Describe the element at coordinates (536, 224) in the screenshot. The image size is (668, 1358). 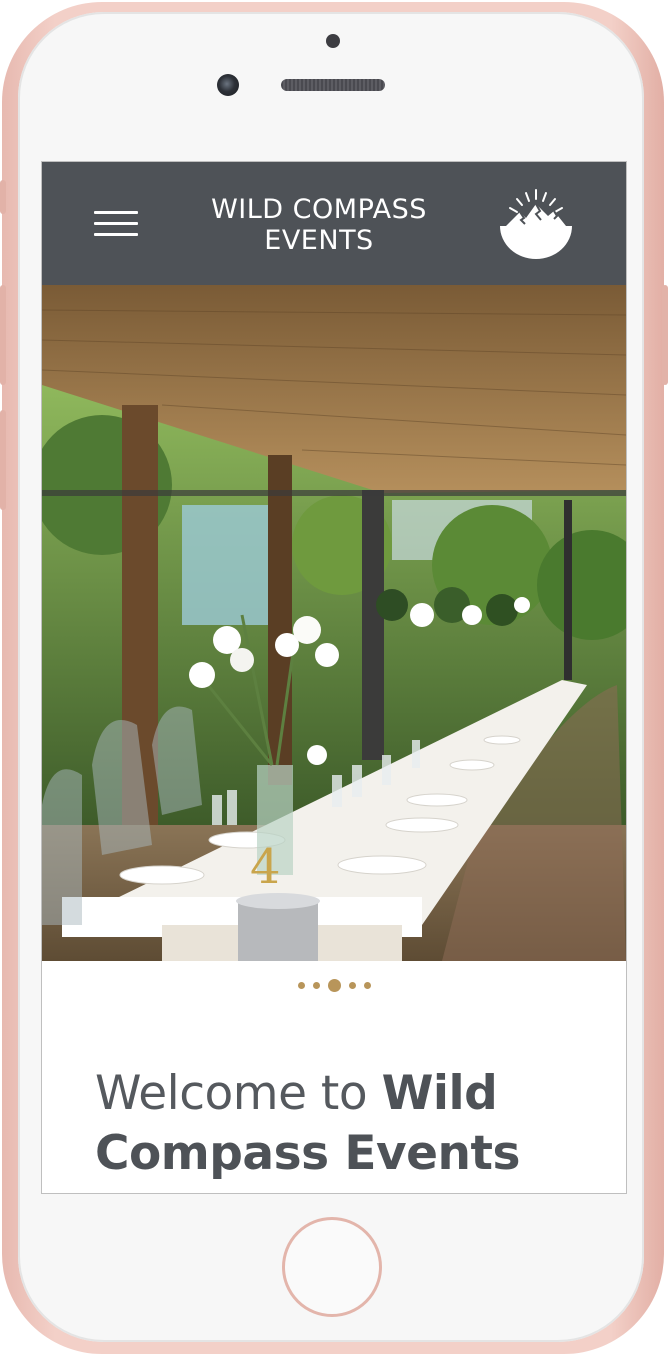
I see `mountain-sun-logo` at that location.